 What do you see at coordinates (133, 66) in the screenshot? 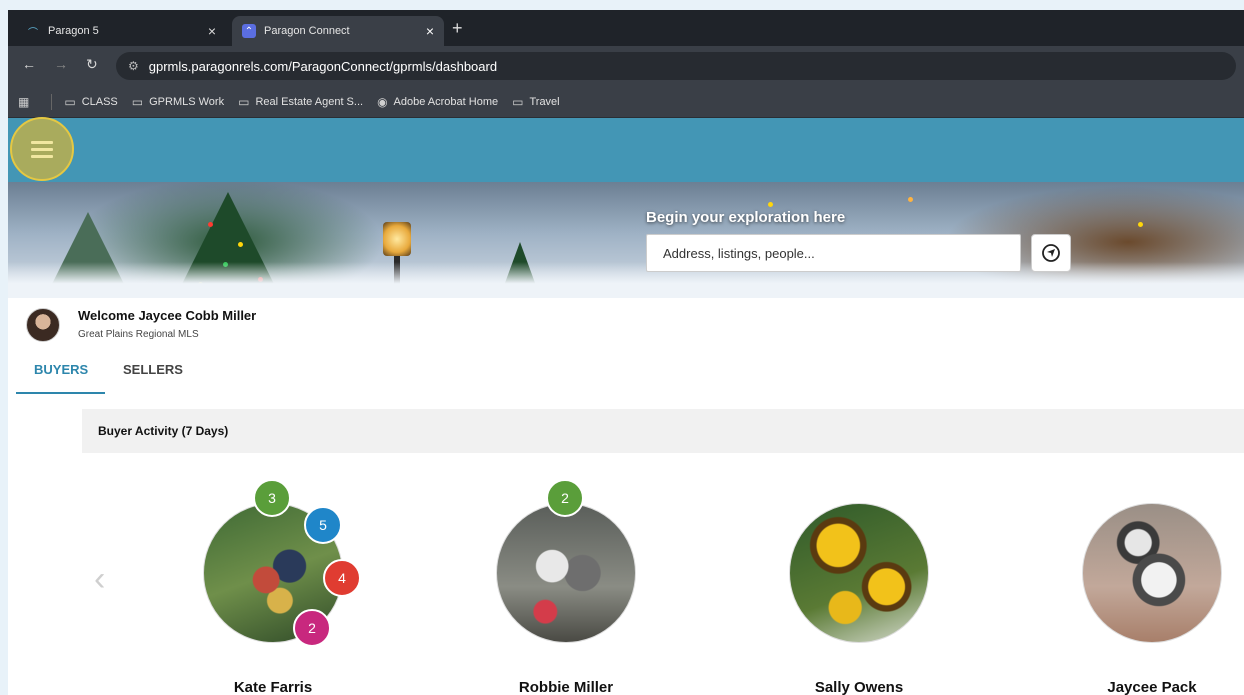
I see `site-settings-icon: ⚙` at bounding box center [133, 66].